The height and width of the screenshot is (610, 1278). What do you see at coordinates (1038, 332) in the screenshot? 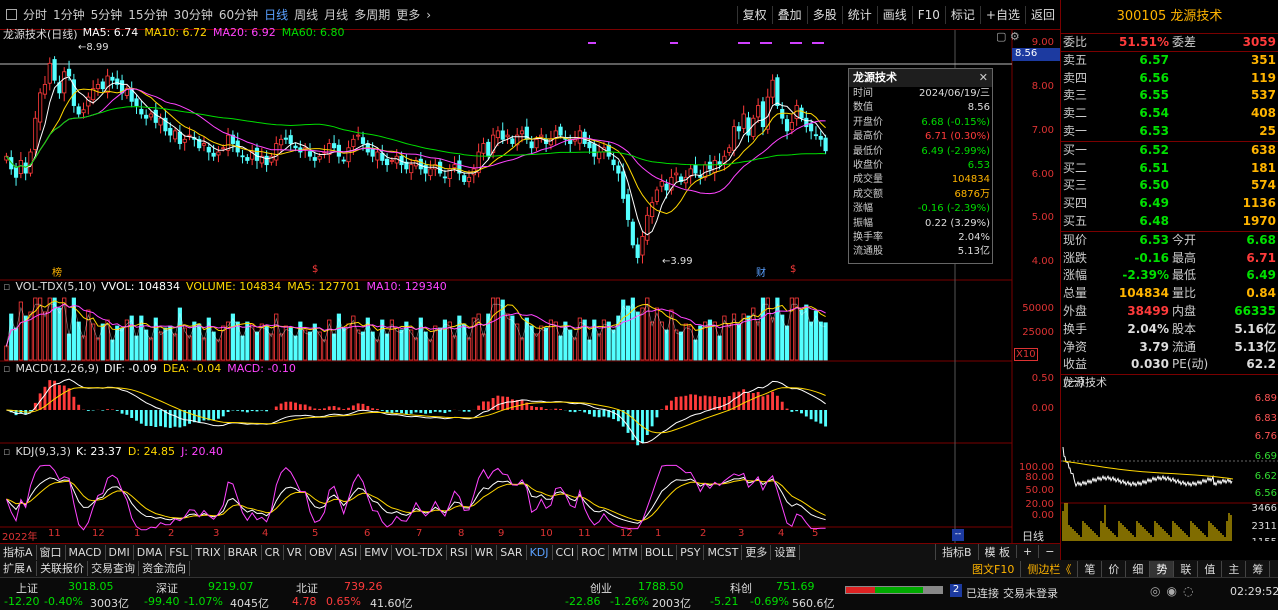
I see `axis-tick: 25000` at bounding box center [1038, 332].